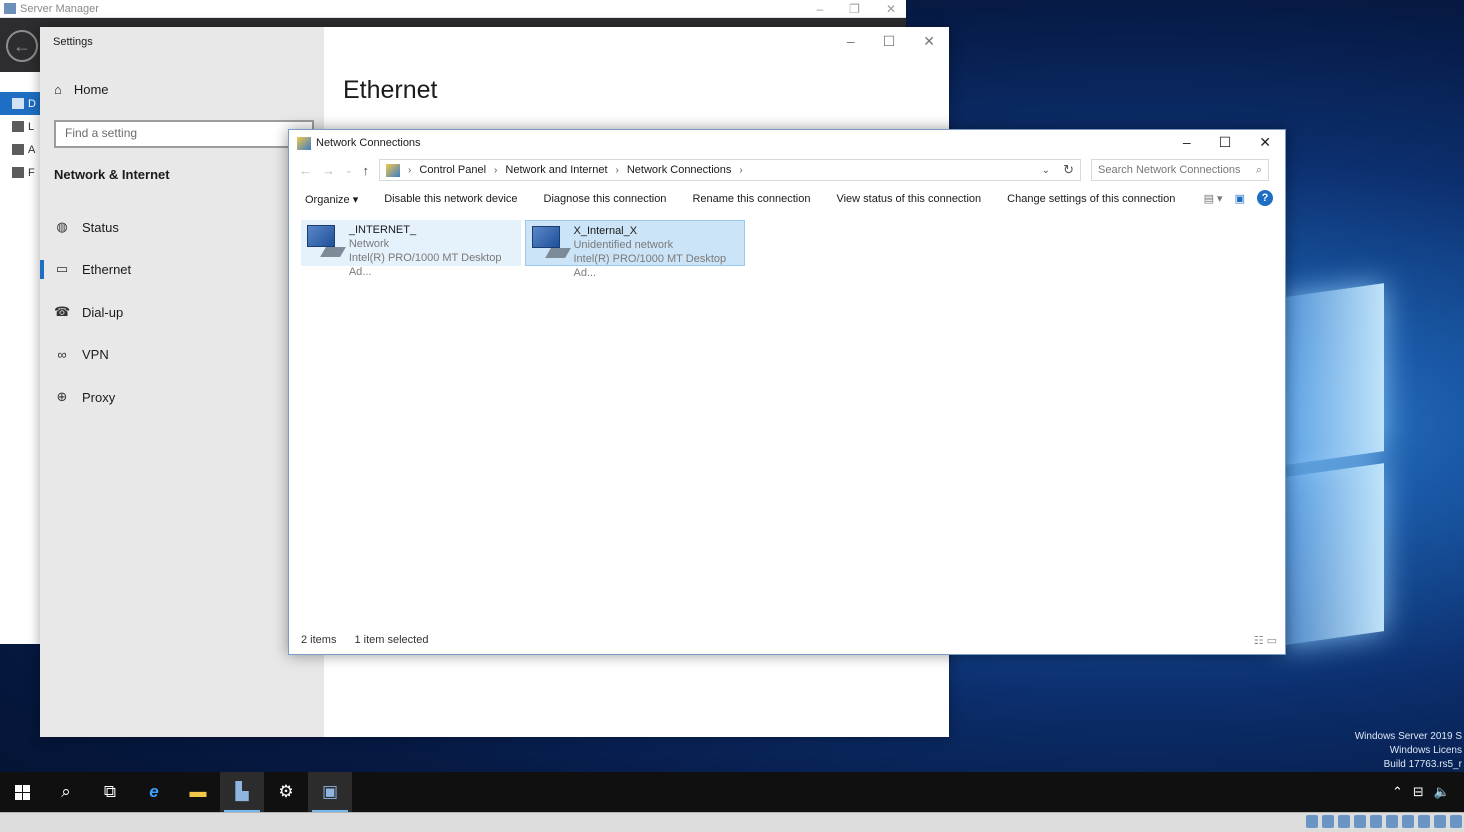 The image size is (1464, 832). I want to click on connection-name: X_Internal_X, so click(605, 231).